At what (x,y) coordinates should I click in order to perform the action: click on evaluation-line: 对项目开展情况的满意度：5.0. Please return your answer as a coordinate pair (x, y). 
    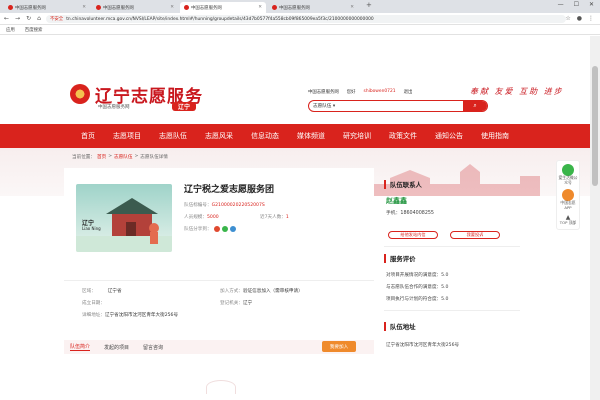
    Looking at the image, I should click on (417, 275).